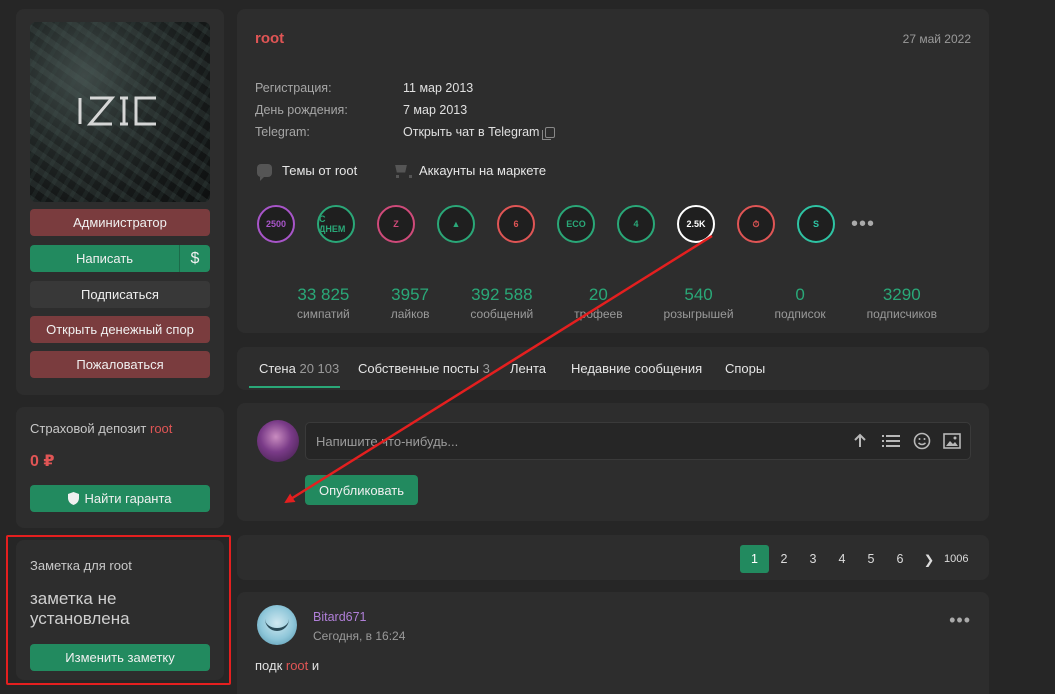  Describe the element at coordinates (816, 224) in the screenshot. I see `trophy-s-icon: S` at that location.